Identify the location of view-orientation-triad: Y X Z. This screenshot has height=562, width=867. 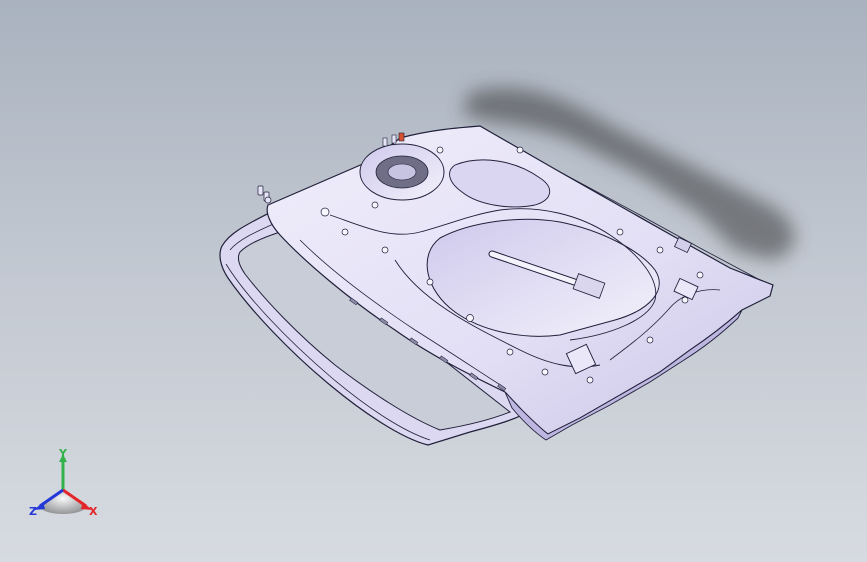
(66, 486).